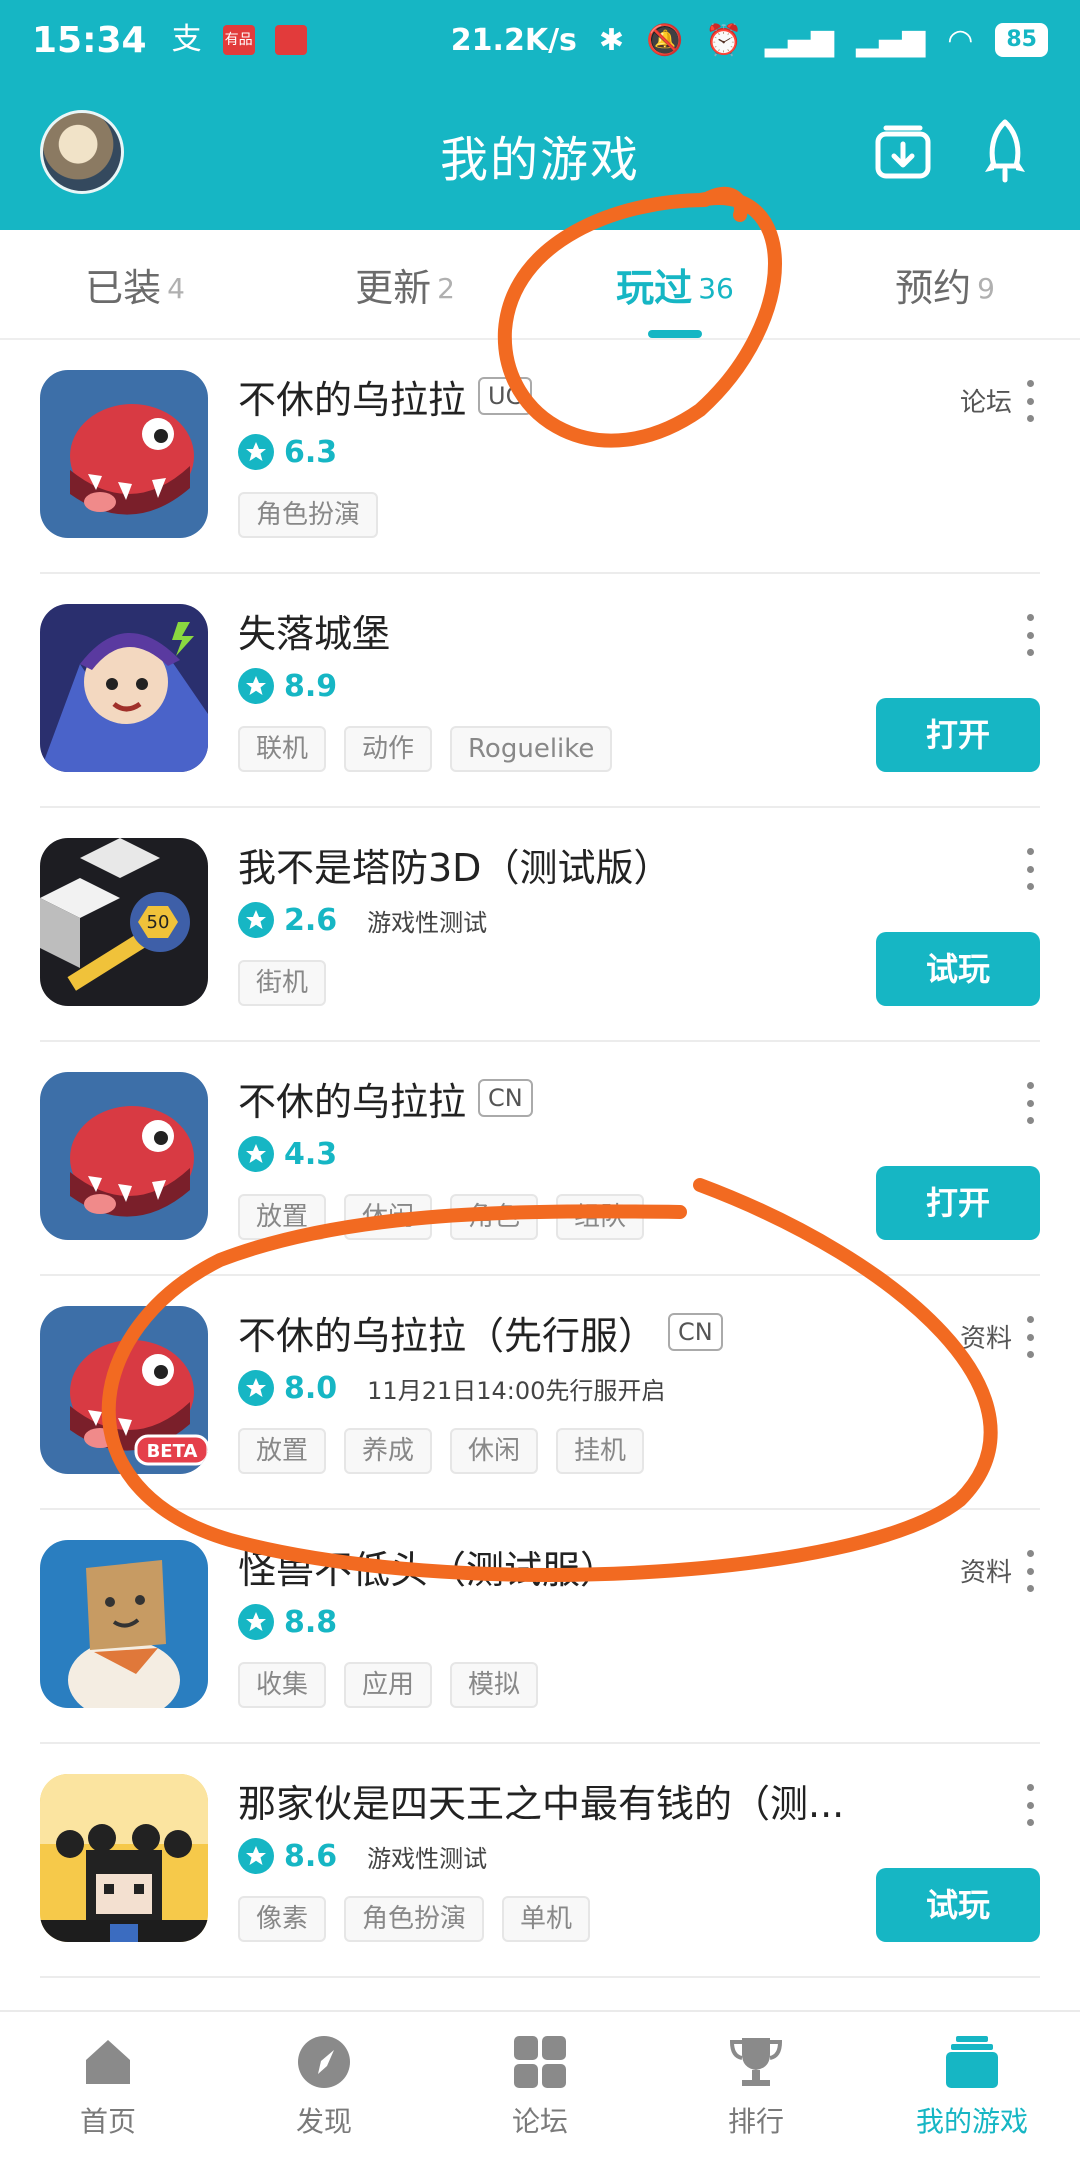  I want to click on game-rating: 8.6, so click(311, 1856).